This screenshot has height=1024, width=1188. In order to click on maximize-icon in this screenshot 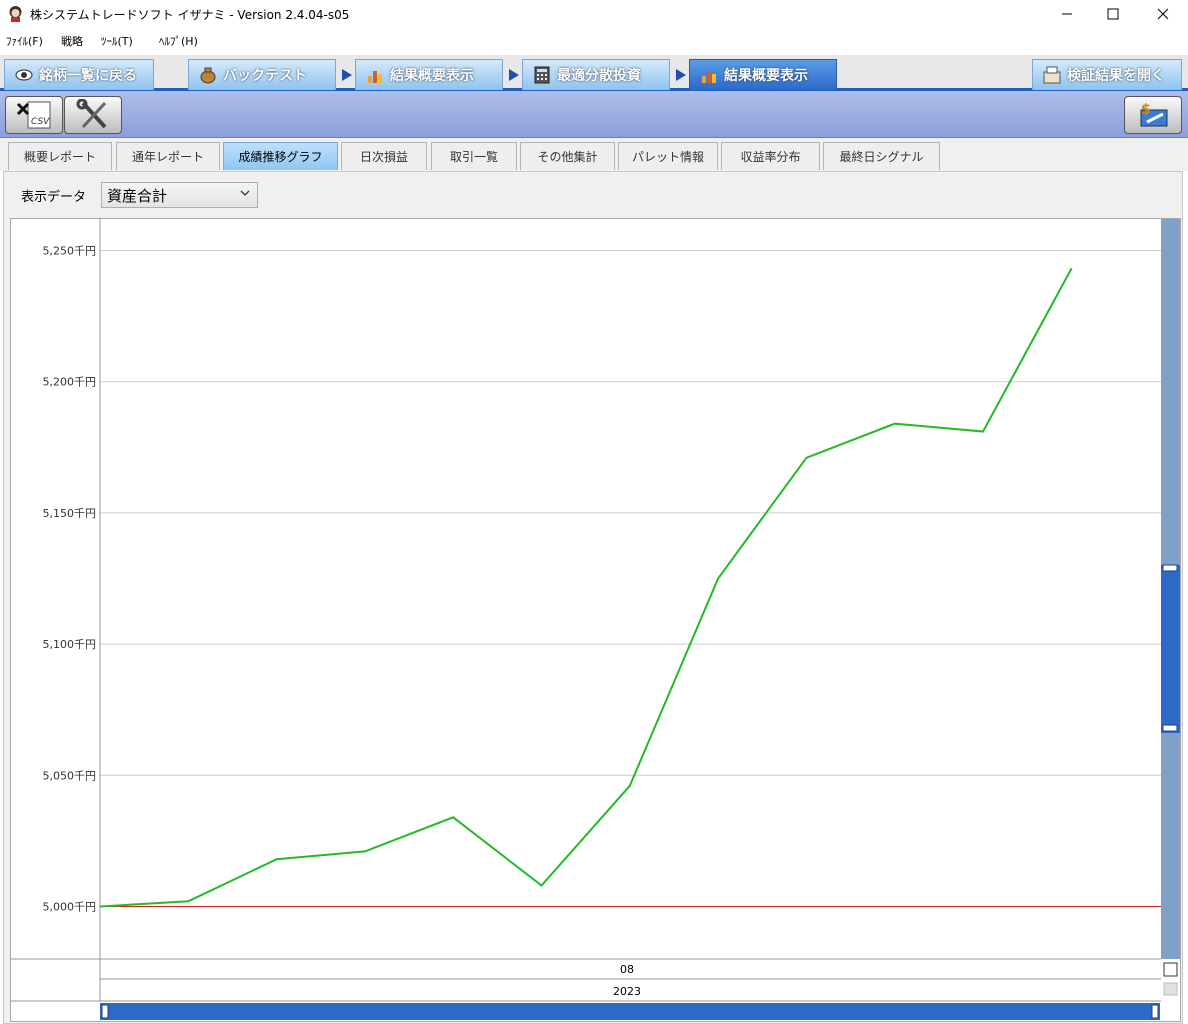, I will do `click(1113, 14)`.